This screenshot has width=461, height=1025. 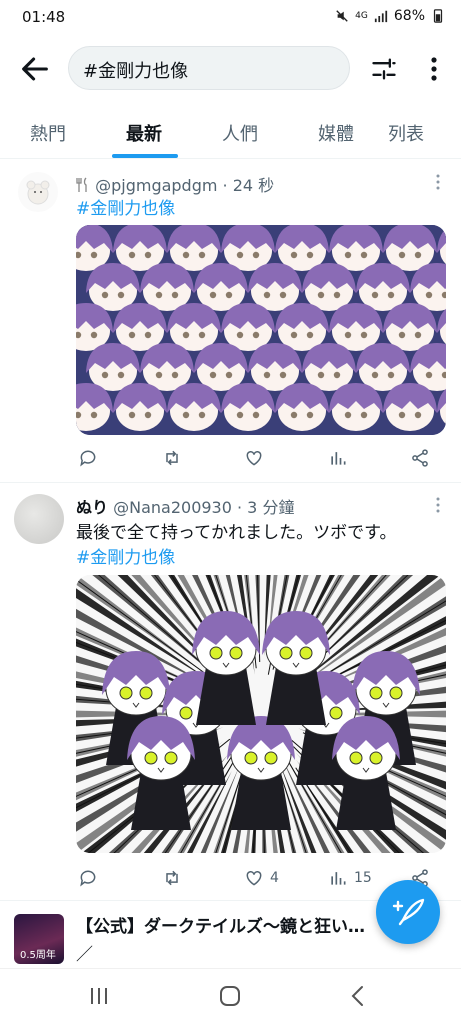 What do you see at coordinates (361, 15) in the screenshot?
I see `network-type: 4G` at bounding box center [361, 15].